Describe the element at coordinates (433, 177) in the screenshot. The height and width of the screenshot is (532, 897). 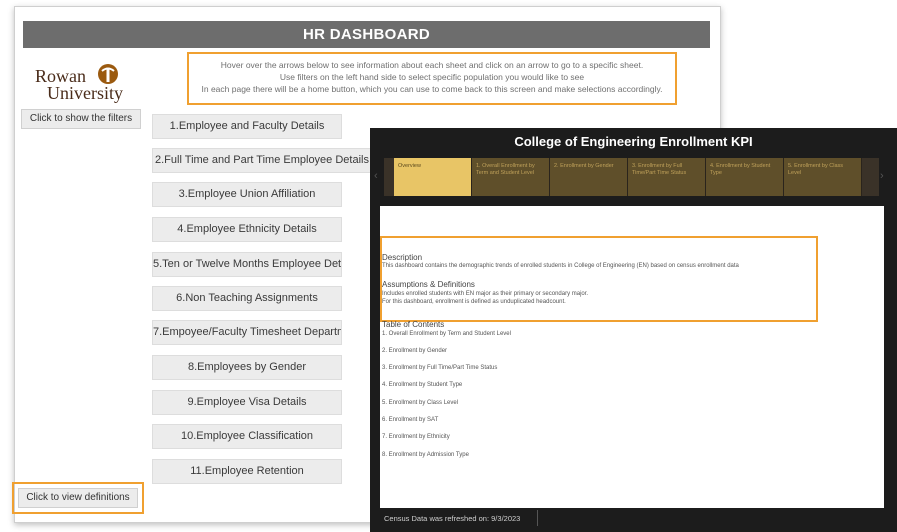
I see `tab-overview: Overview` at that location.